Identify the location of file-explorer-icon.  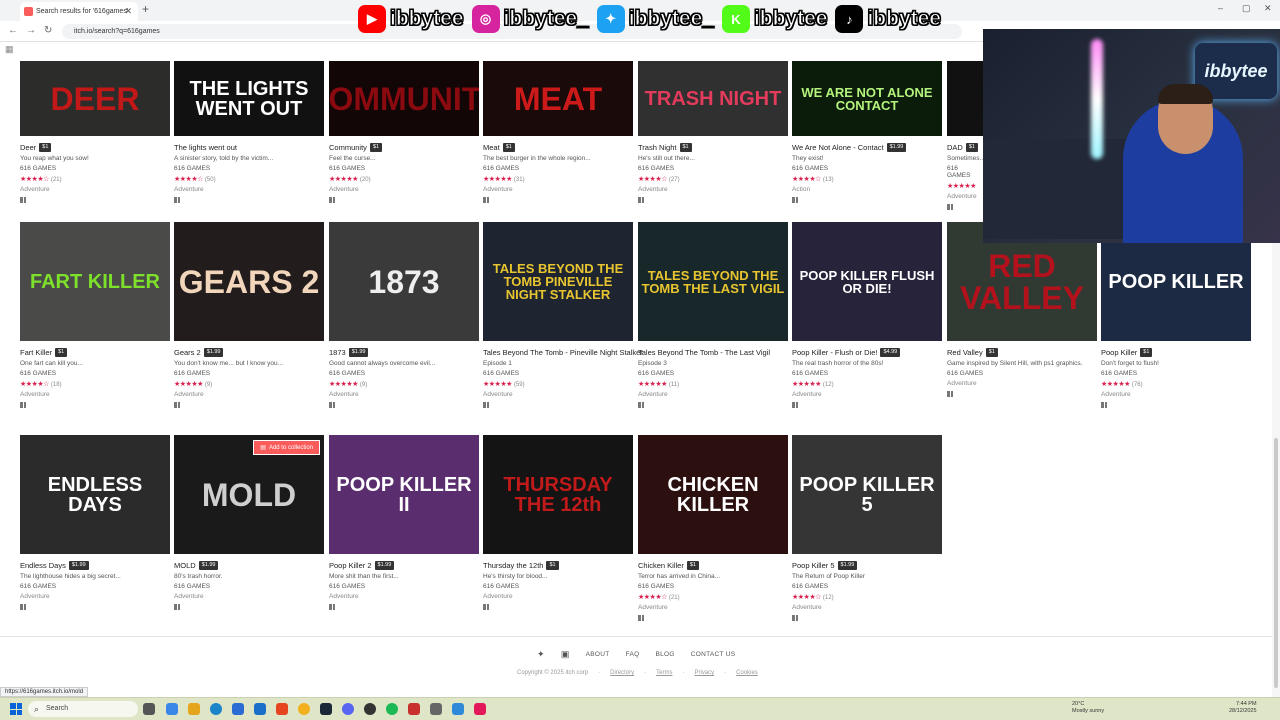
(194, 709).